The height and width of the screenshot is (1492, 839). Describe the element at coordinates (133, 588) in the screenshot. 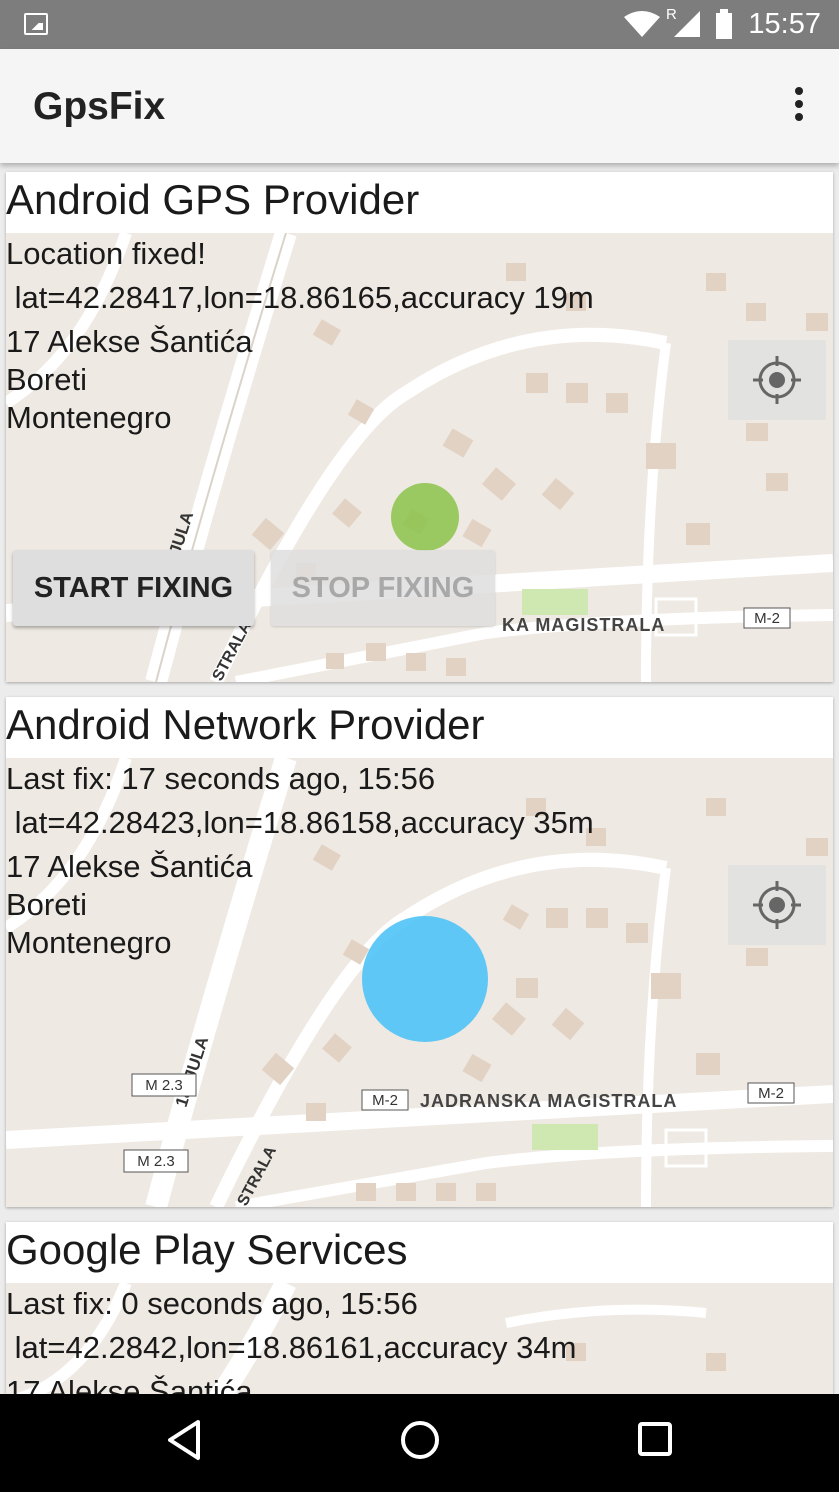

I see `start-fixing-button: START FIXING` at that location.